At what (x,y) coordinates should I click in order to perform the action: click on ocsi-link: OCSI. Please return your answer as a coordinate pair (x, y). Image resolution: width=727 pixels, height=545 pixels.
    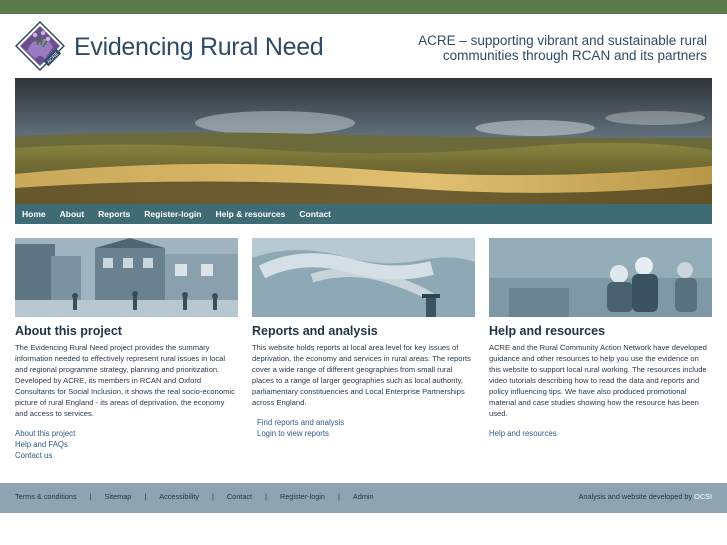
    Looking at the image, I should click on (703, 496).